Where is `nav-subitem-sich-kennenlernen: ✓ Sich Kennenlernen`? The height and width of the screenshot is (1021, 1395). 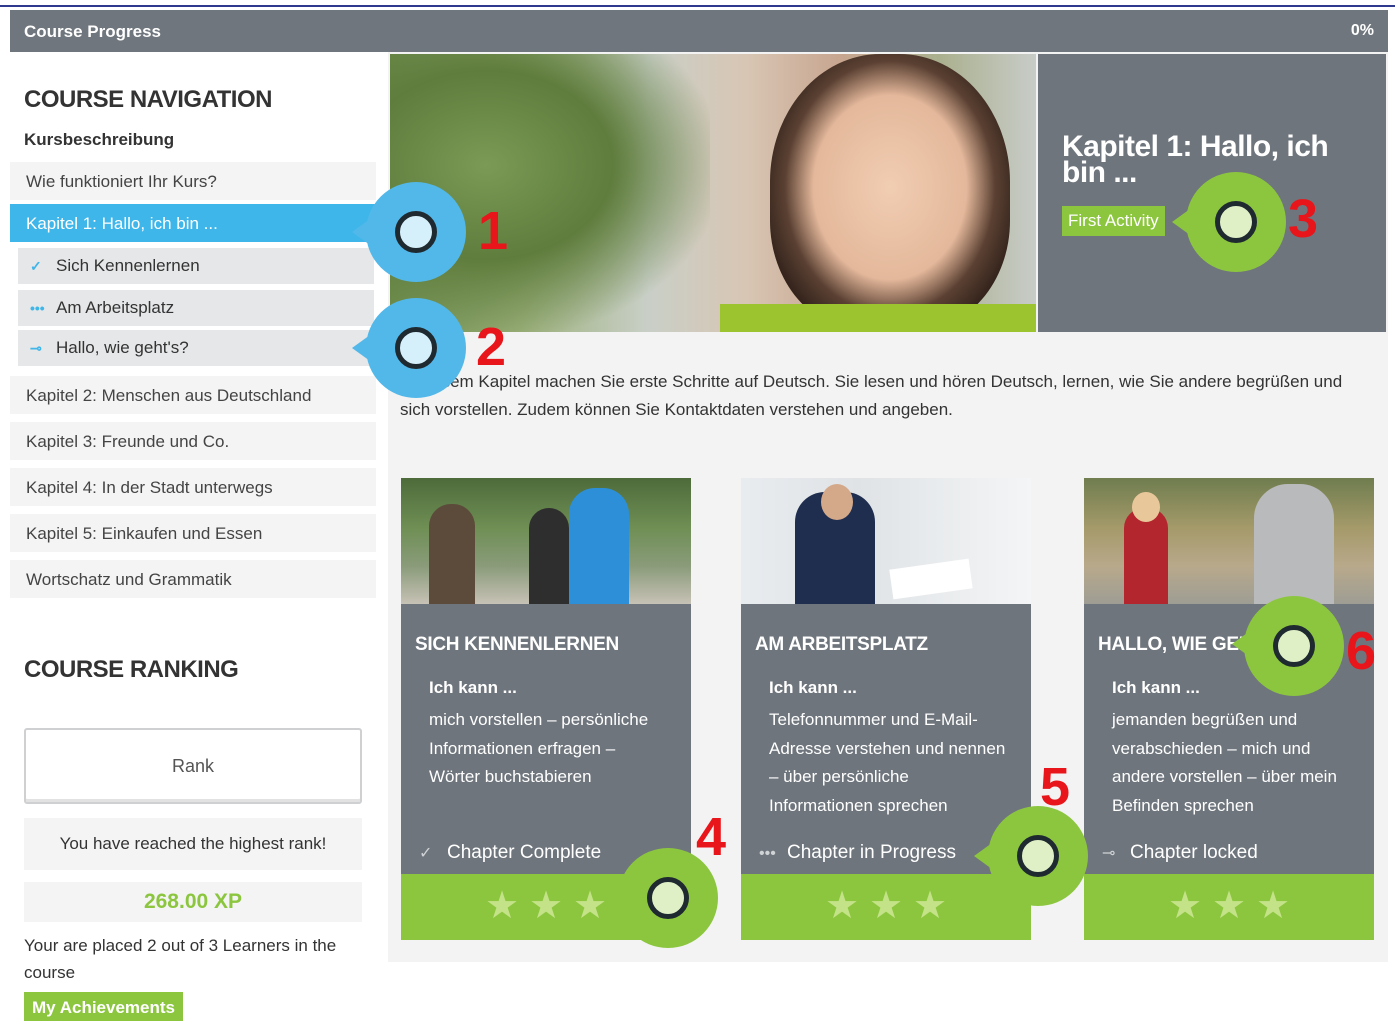 nav-subitem-sich-kennenlernen: ✓ Sich Kennenlernen is located at coordinates (196, 266).